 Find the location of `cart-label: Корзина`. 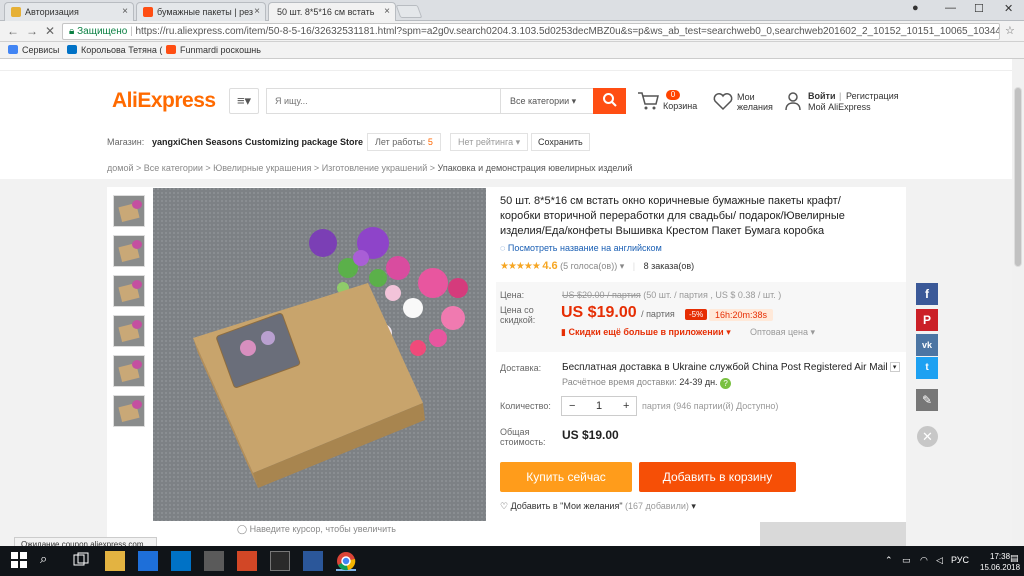

cart-label: Корзина is located at coordinates (680, 106).